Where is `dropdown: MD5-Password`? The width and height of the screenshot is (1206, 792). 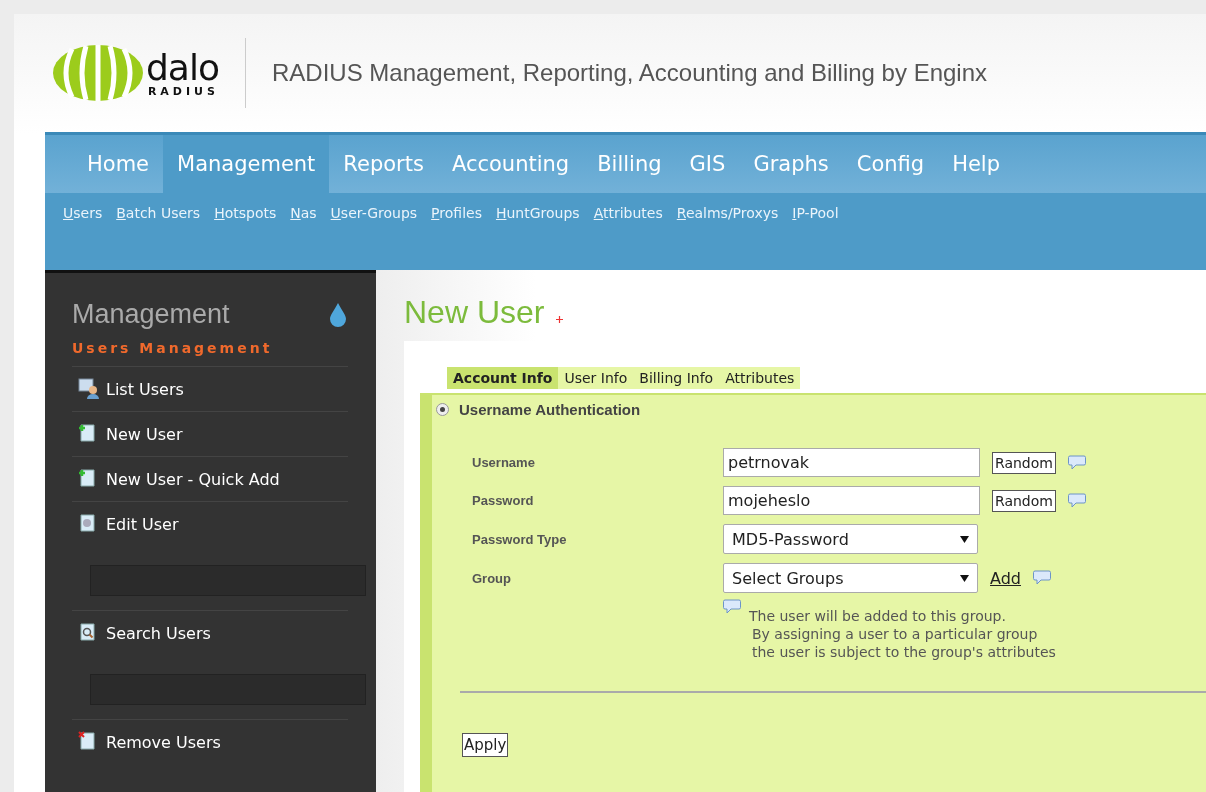
dropdown: MD5-Password is located at coordinates (850, 539).